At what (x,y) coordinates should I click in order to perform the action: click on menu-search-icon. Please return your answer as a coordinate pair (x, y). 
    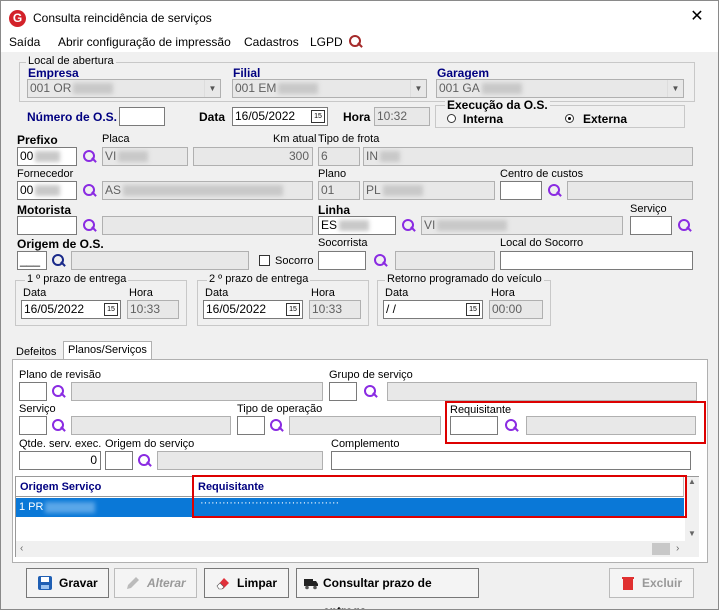
    Looking at the image, I should click on (355, 41).